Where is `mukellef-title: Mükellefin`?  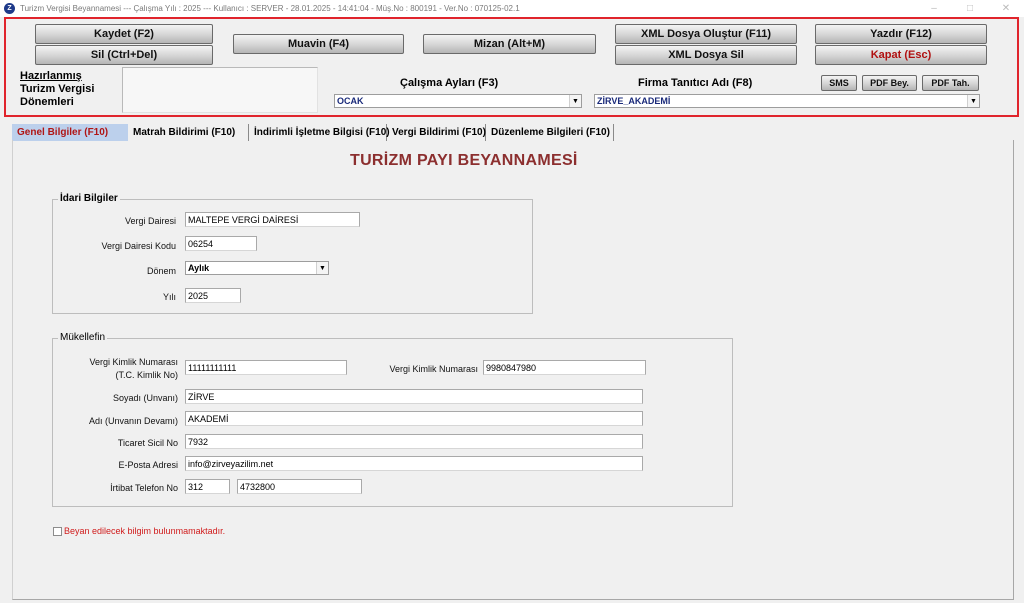
mukellef-title: Mükellefin is located at coordinates (83, 337).